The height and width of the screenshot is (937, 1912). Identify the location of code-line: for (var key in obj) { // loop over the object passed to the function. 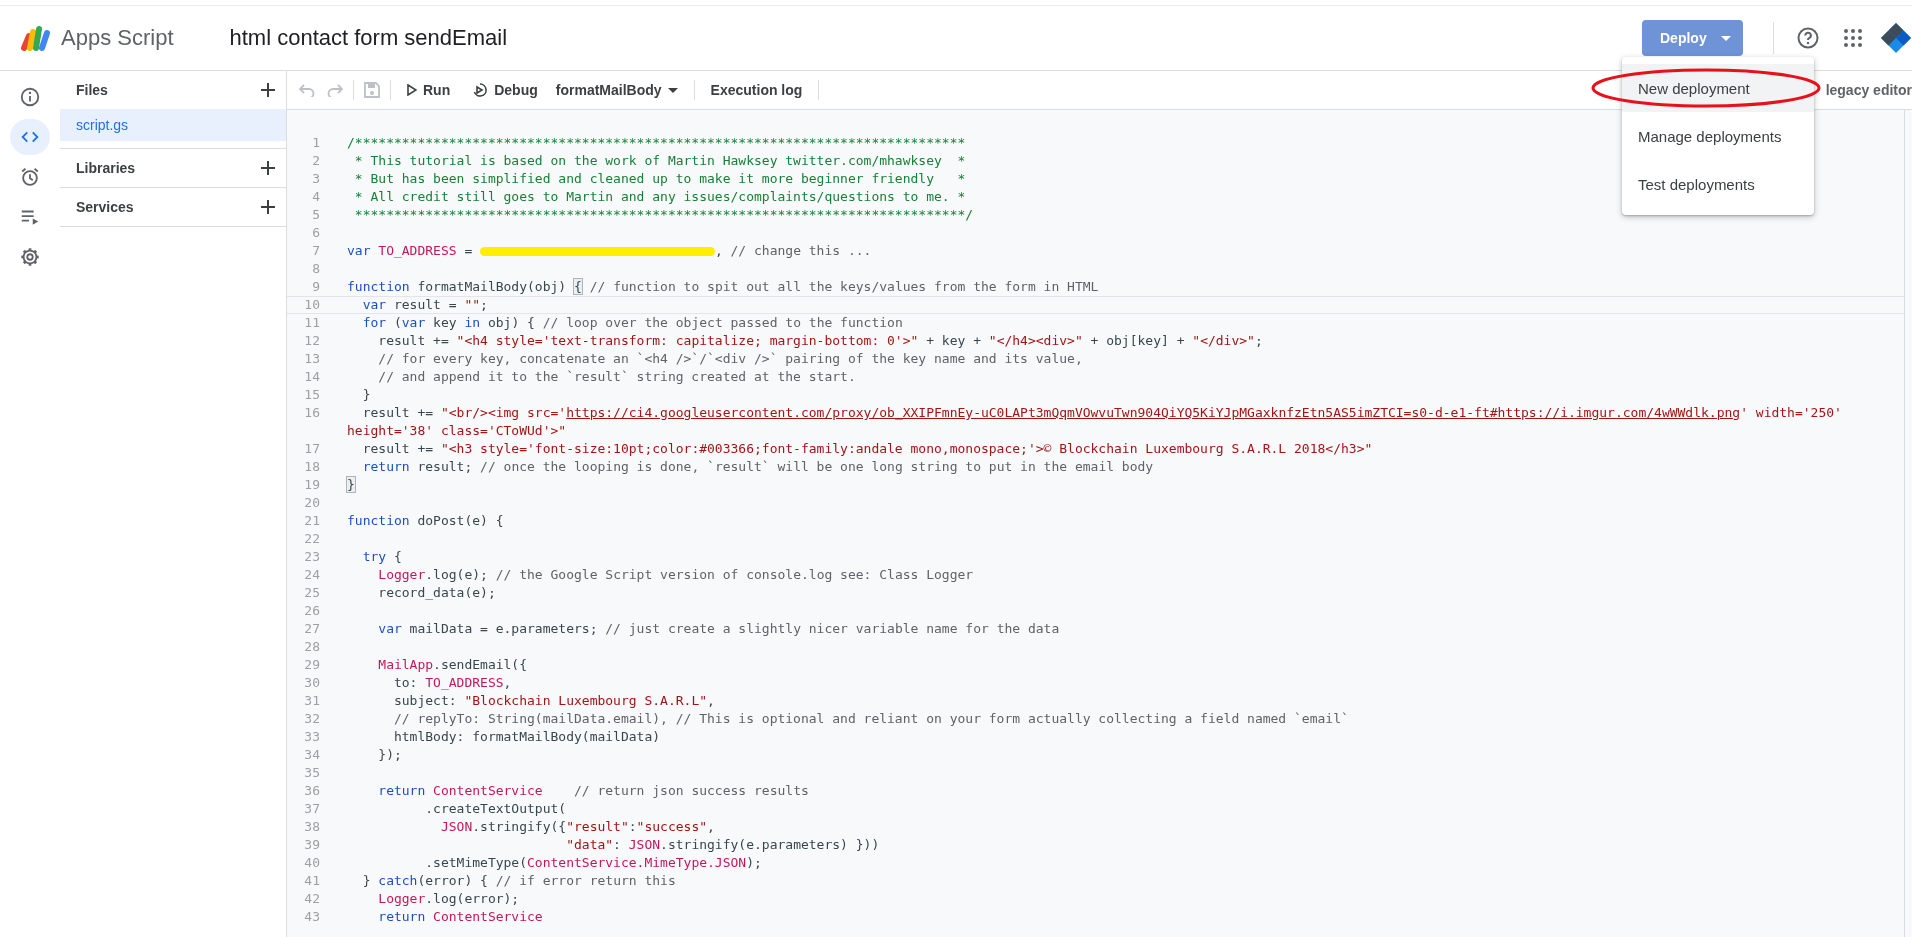
(632, 323).